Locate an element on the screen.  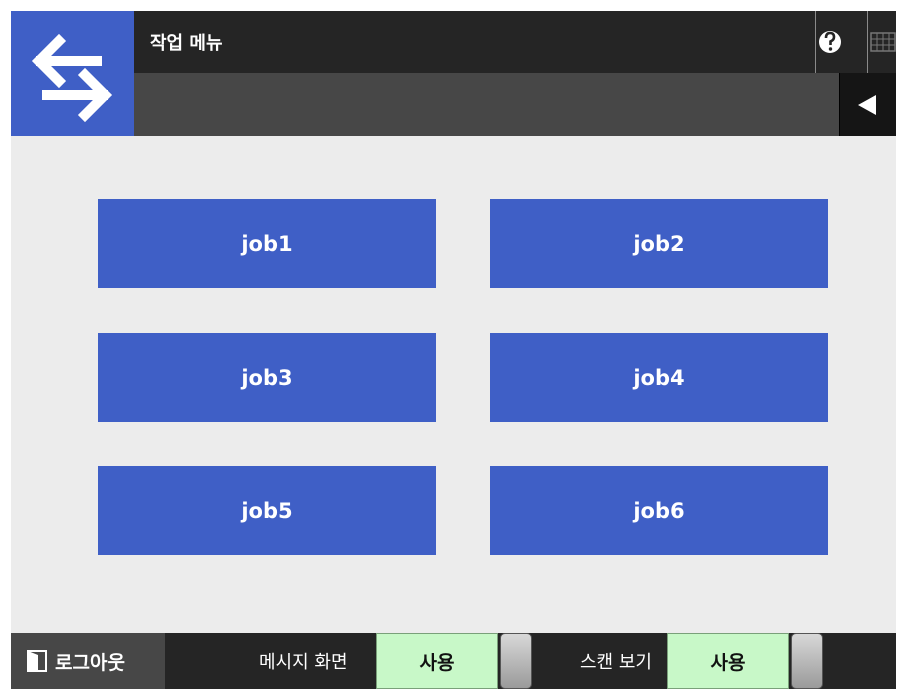
logout-label: 로그아웃 is located at coordinates (90, 662).